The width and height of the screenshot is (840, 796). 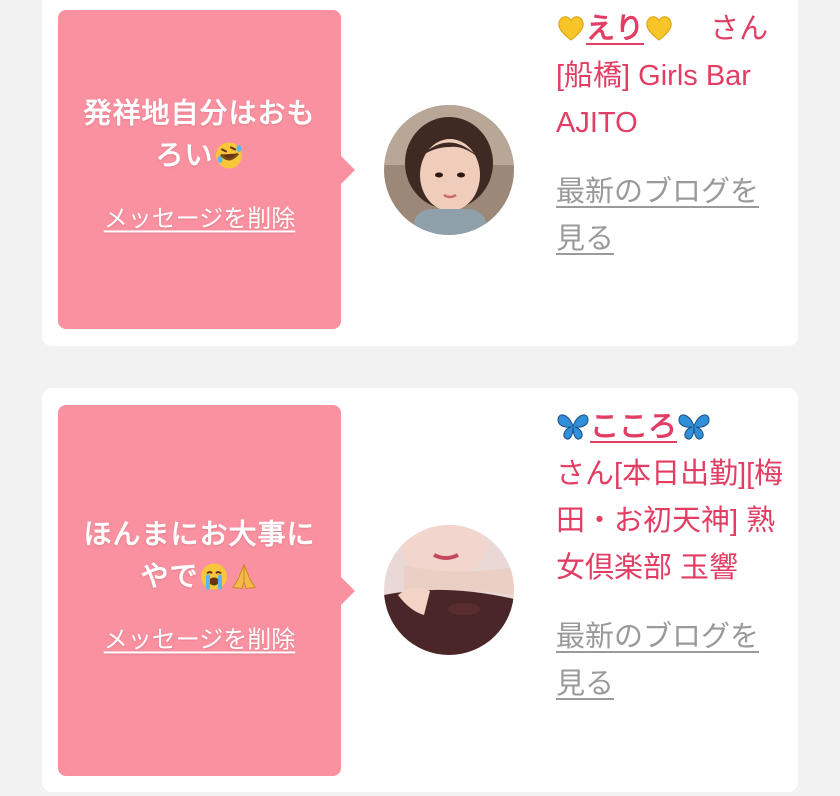 I want to click on girl-name: えり, so click(x=615, y=29).